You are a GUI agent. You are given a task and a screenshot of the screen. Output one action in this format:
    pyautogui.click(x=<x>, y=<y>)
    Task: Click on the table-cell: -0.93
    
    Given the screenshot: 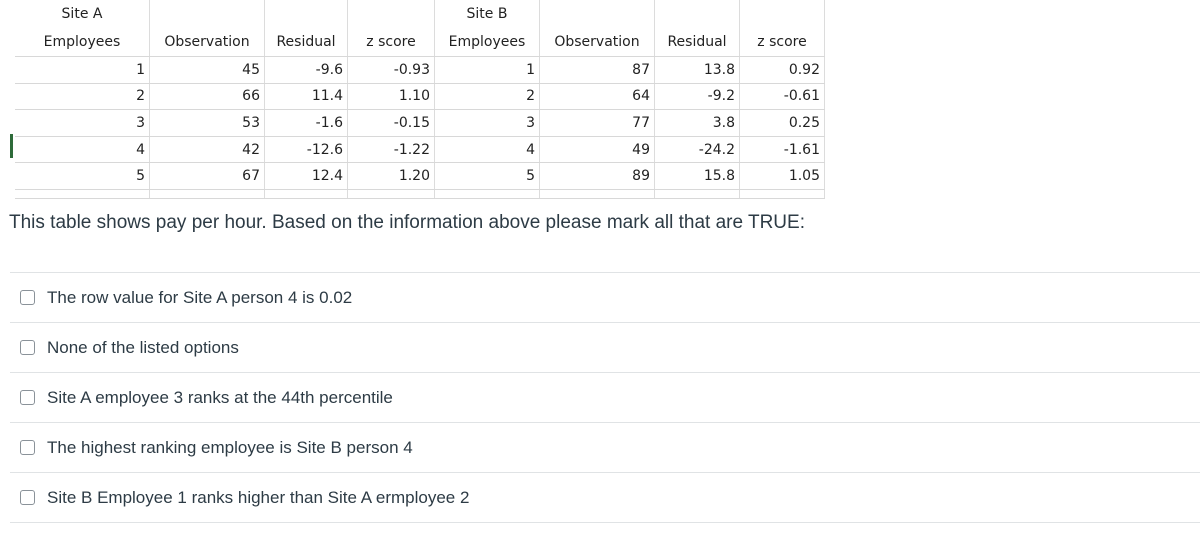 What is the action you would take?
    pyautogui.click(x=391, y=70)
    